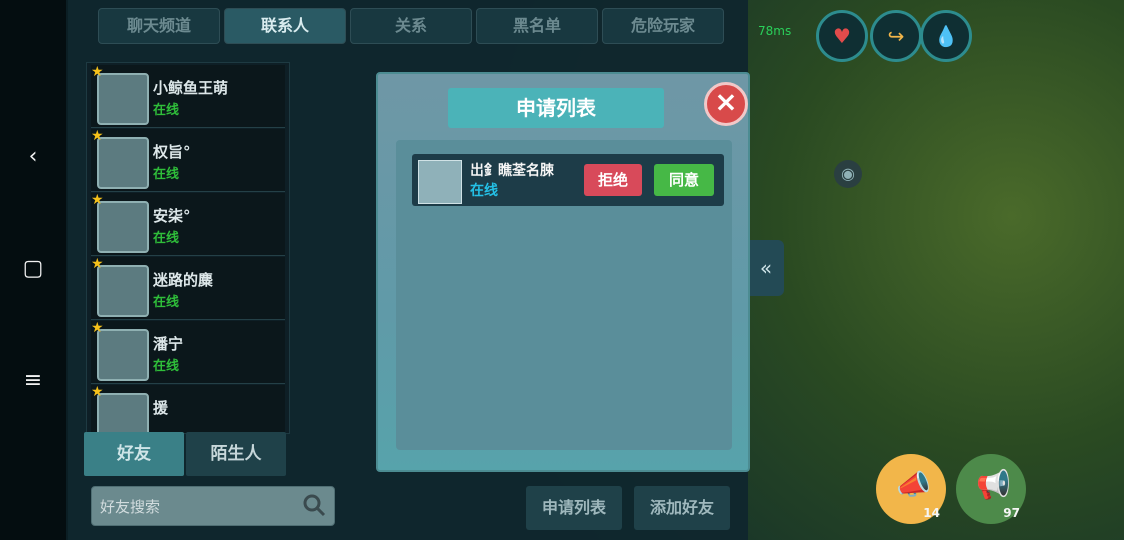 This screenshot has height=540, width=1124. I want to click on horn-count: 14, so click(931, 513).